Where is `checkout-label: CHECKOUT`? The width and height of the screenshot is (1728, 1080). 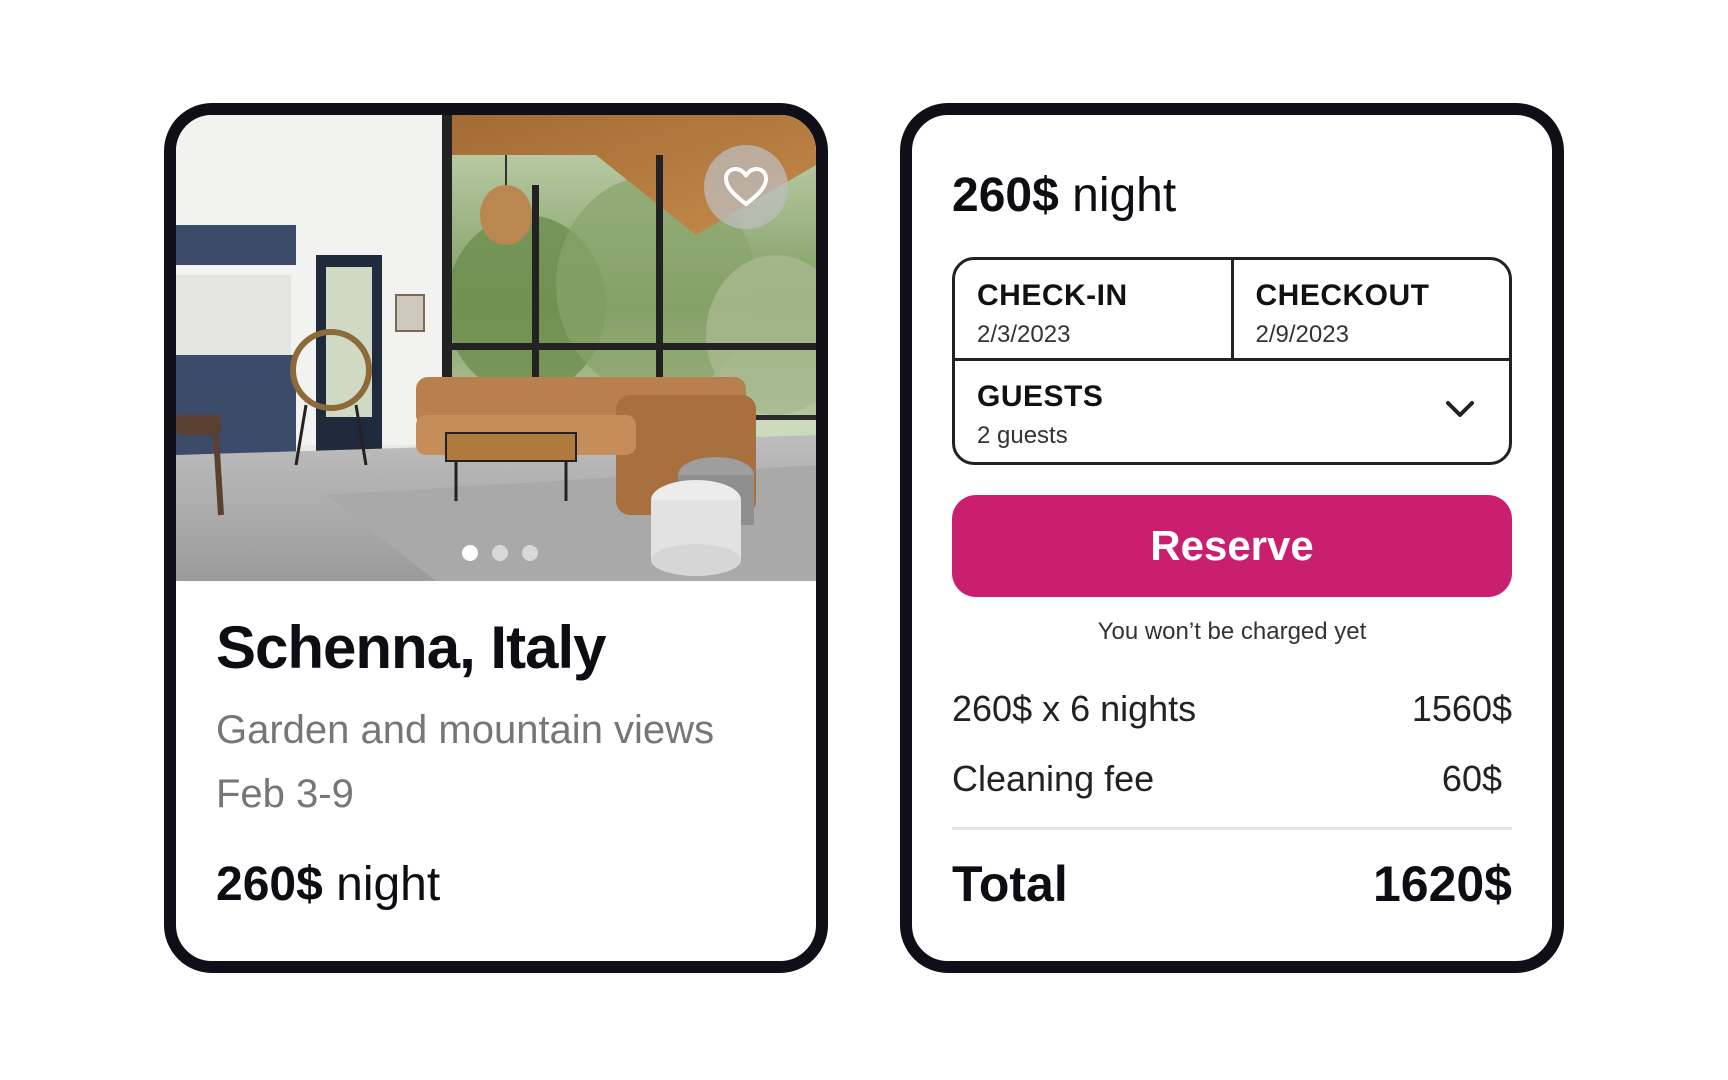 checkout-label: CHECKOUT is located at coordinates (1342, 295).